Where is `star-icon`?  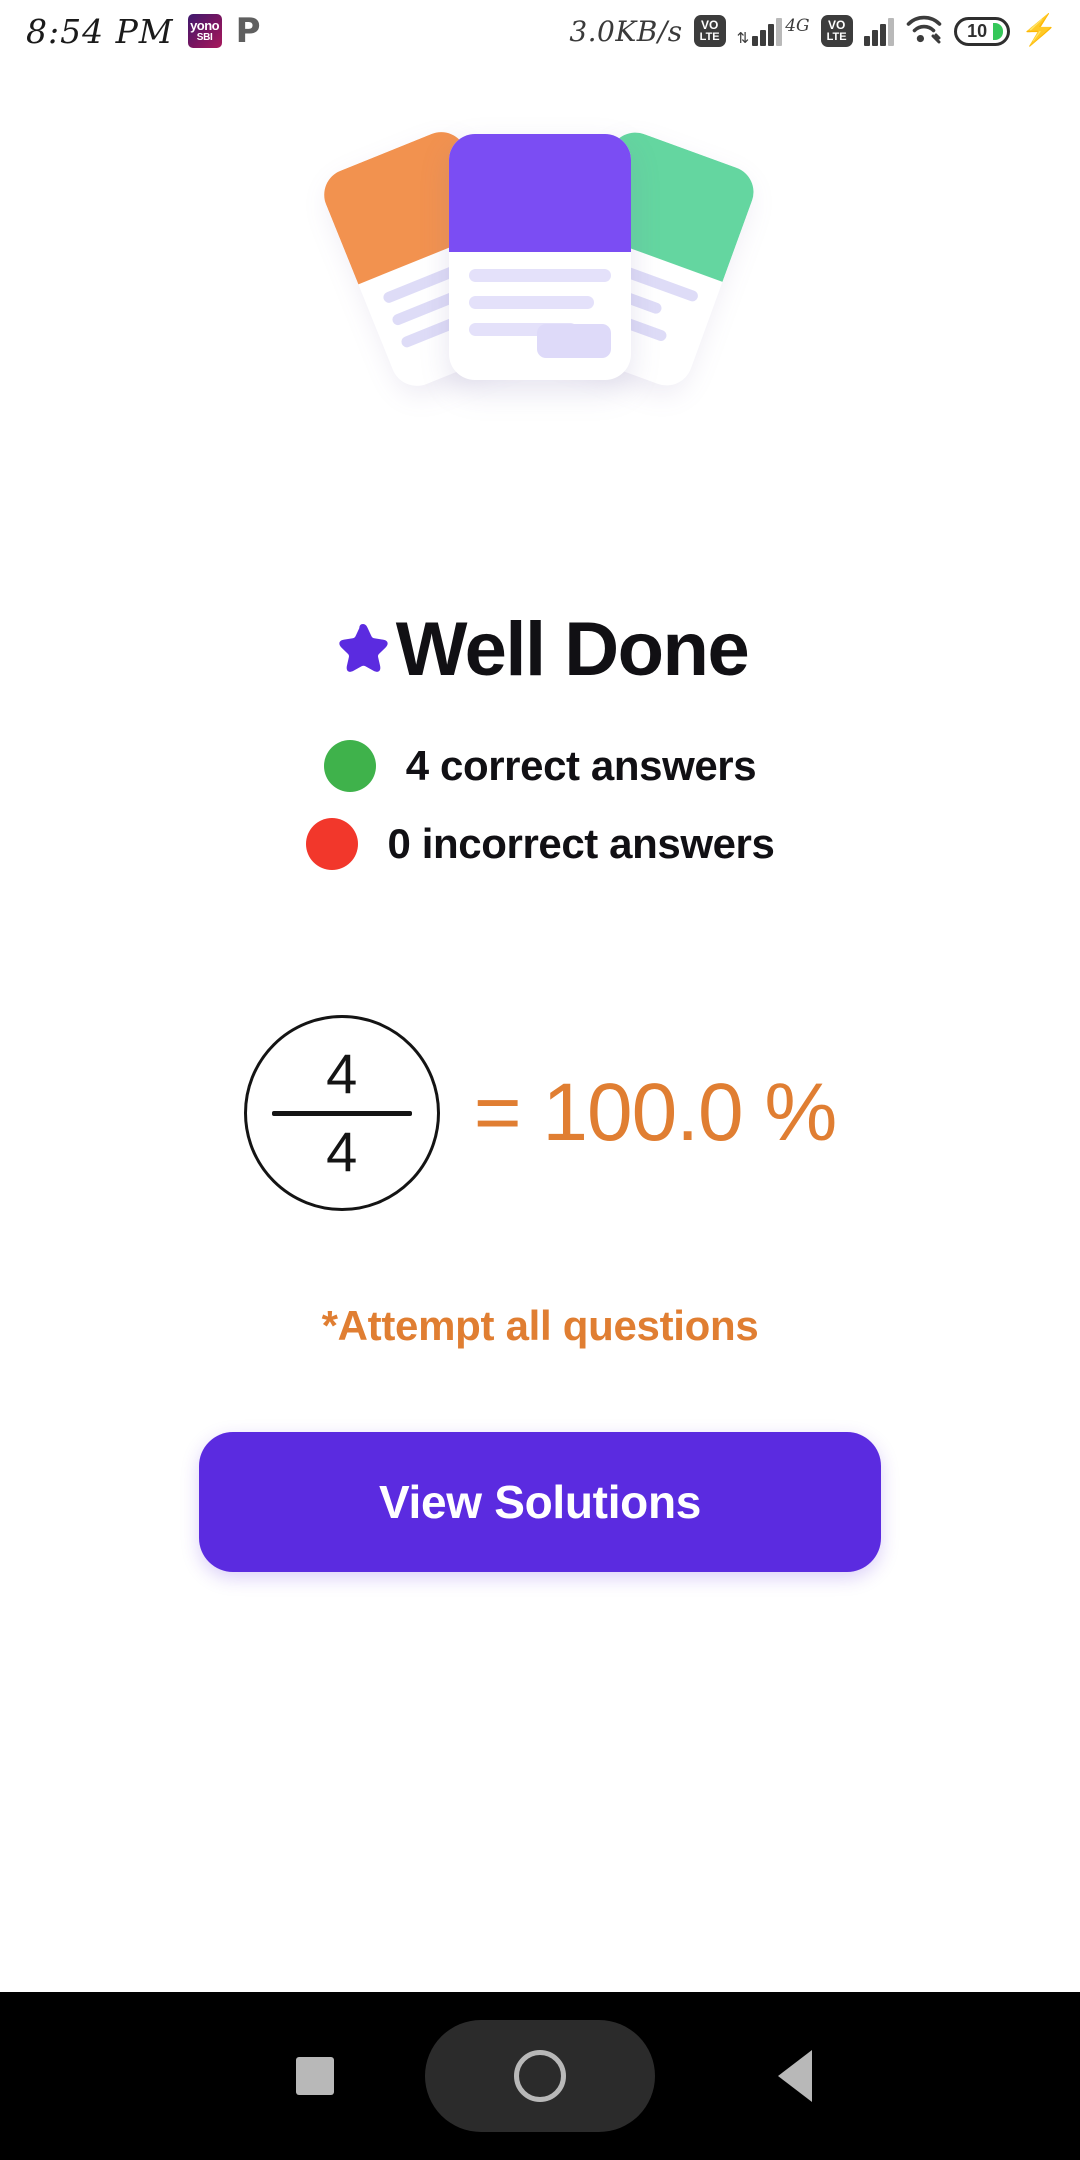 star-icon is located at coordinates (364, 650).